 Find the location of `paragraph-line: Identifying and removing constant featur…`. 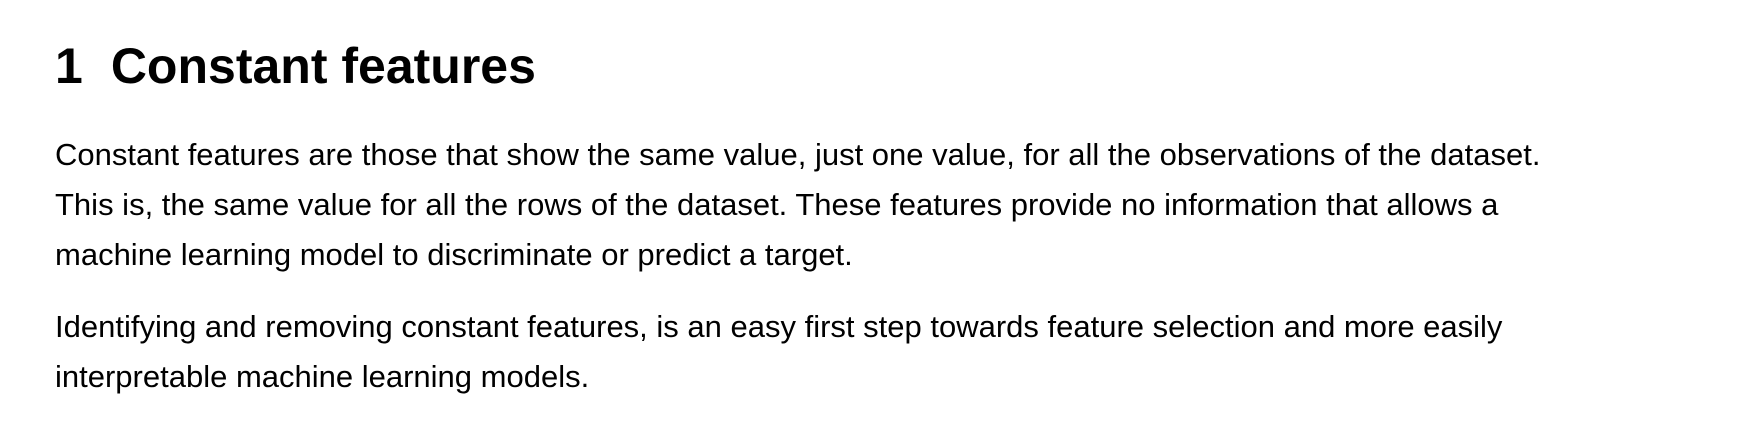

paragraph-line: Identifying and removing constant featur… is located at coordinates (779, 326).